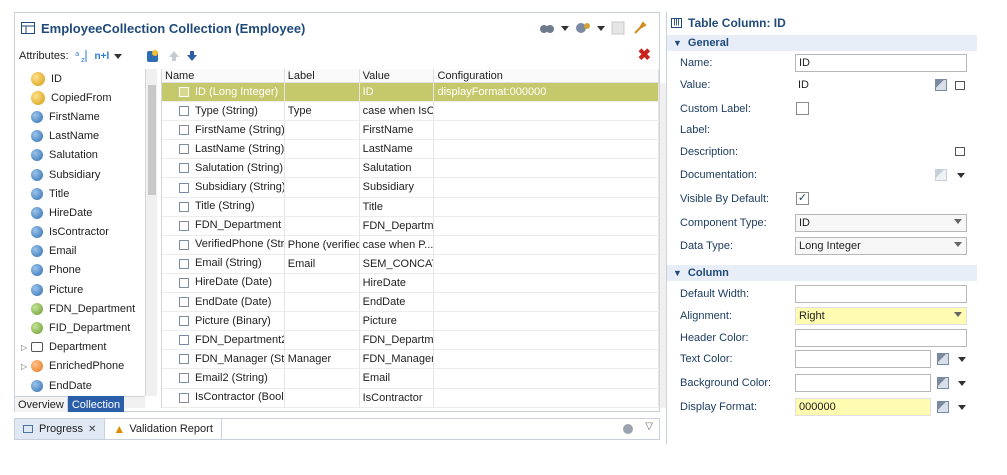  Describe the element at coordinates (92, 429) in the screenshot. I see `close-icon: ✕` at that location.